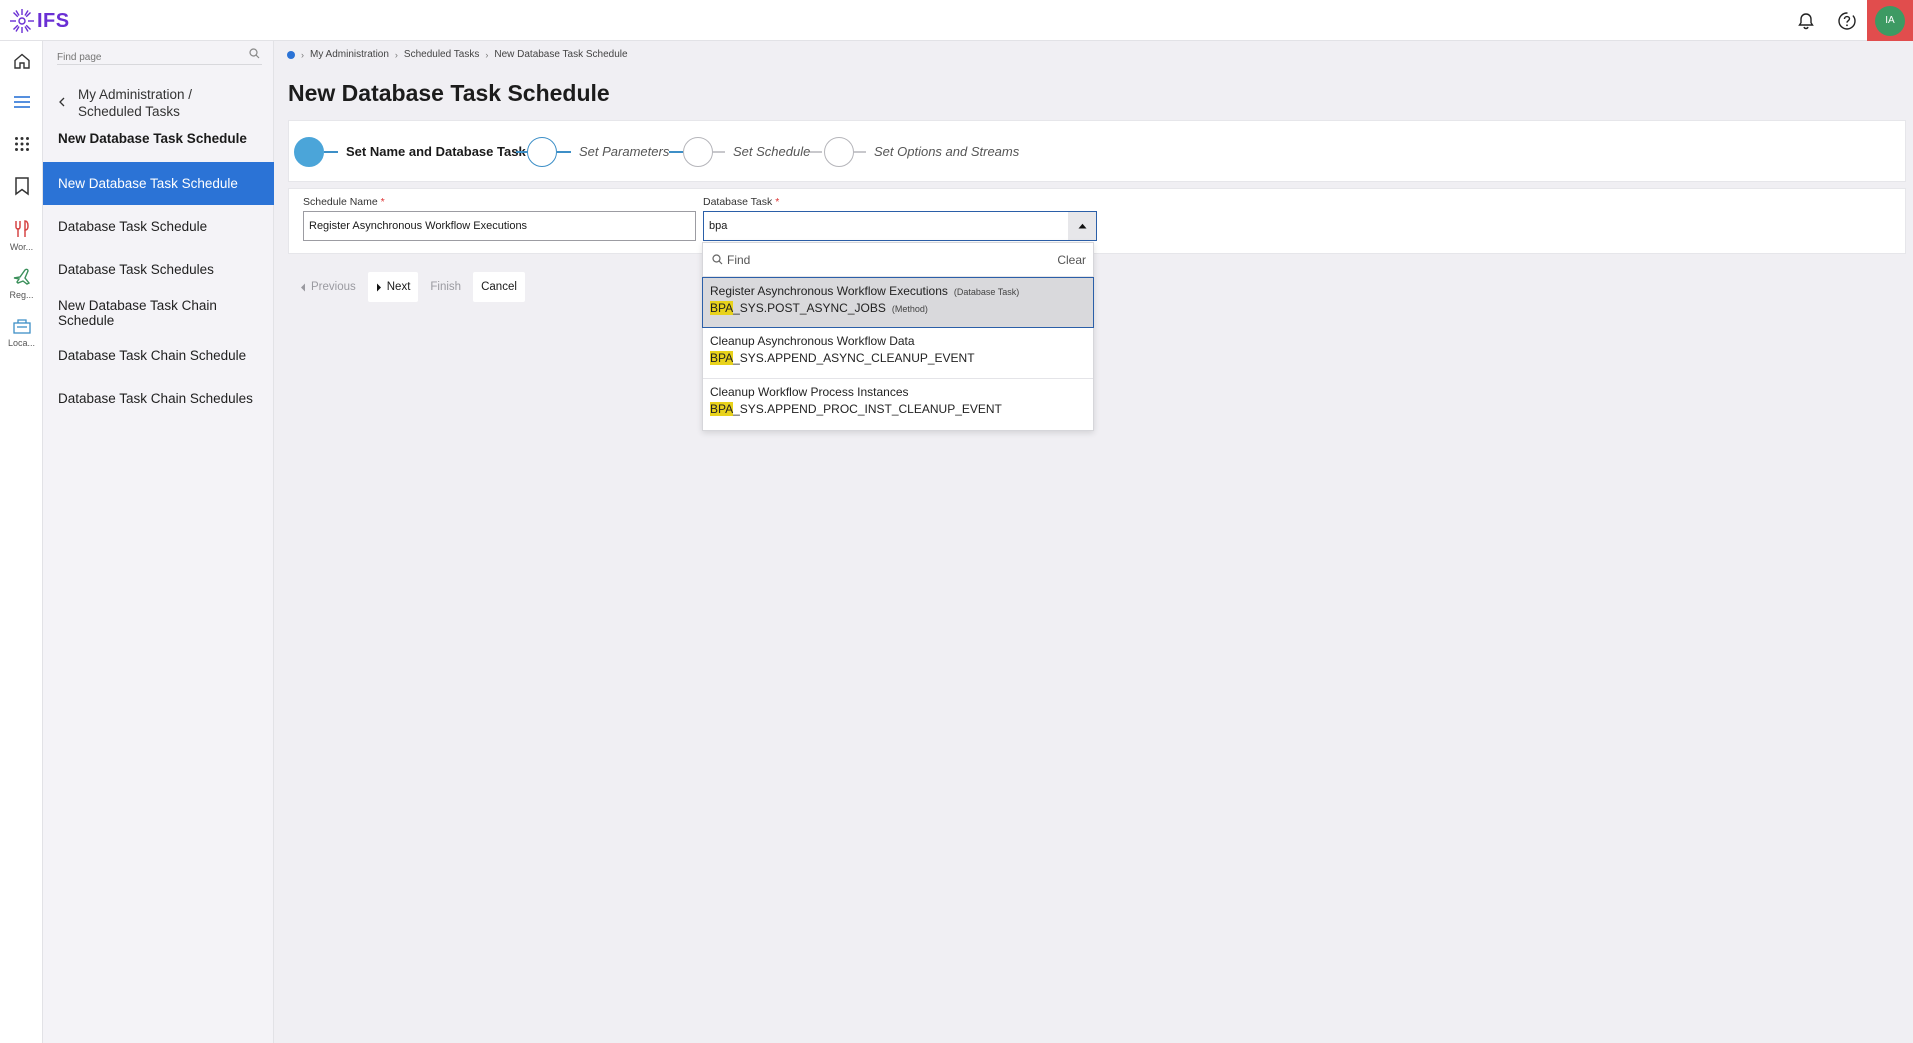 Image resolution: width=1913 pixels, height=1043 pixels. I want to click on caret-right-icon, so click(378, 287).